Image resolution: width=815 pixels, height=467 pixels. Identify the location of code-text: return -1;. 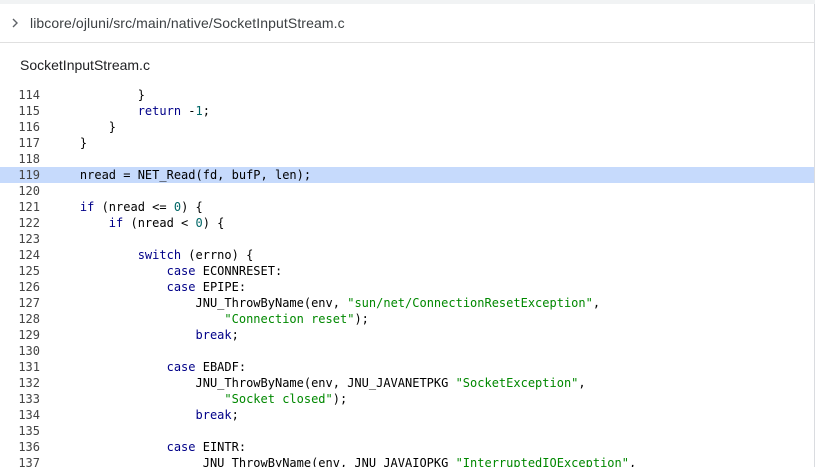
(130, 111).